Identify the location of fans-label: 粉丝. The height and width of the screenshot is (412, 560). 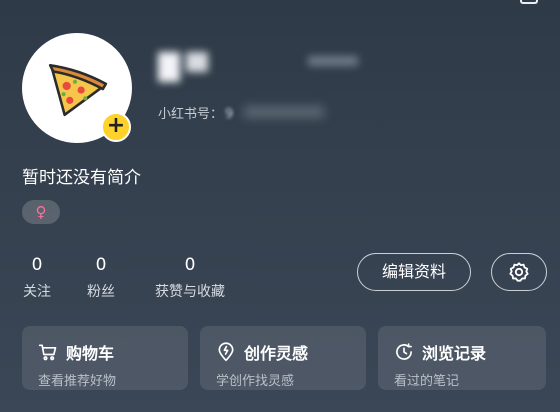
(101, 292).